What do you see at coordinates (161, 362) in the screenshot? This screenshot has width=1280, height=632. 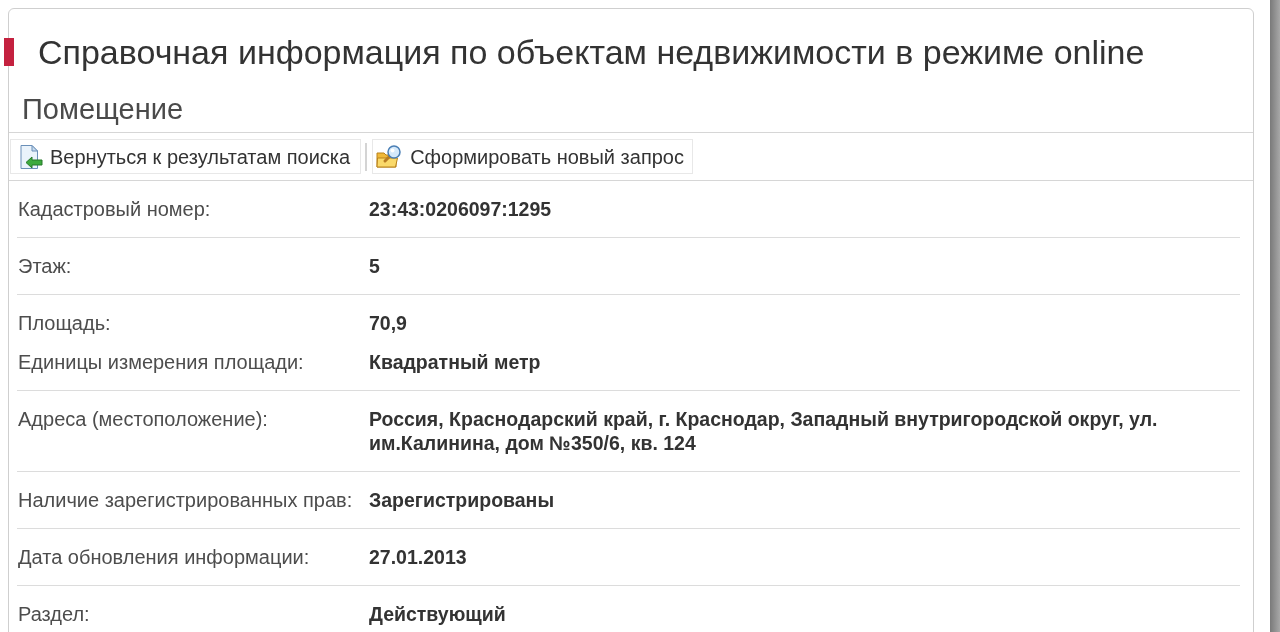 I see `field-label: Единицы измерения площади:` at bounding box center [161, 362].